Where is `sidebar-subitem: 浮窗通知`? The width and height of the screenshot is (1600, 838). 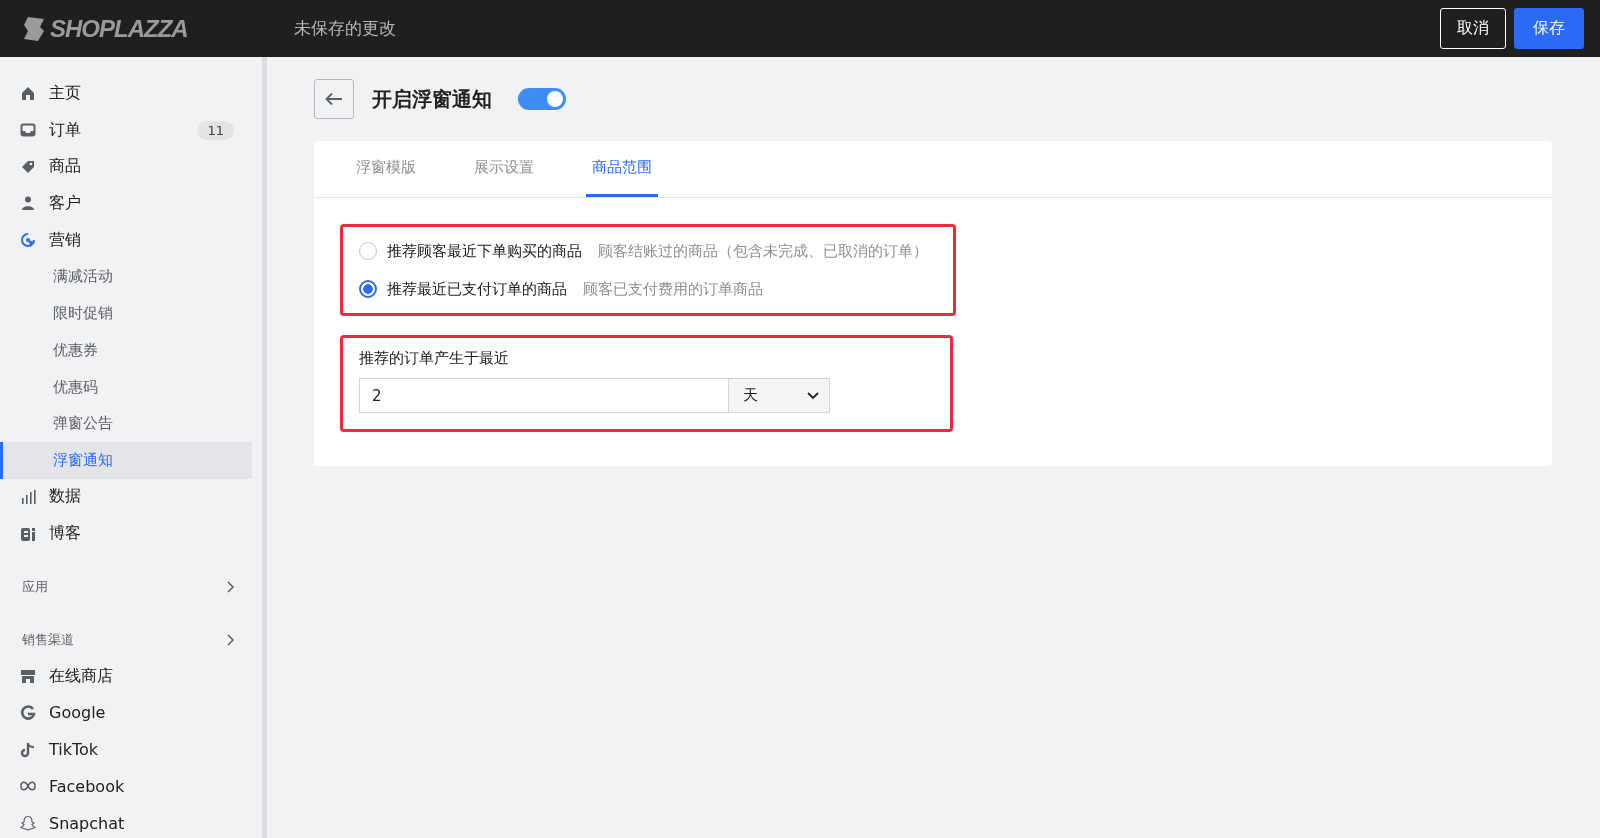 sidebar-subitem: 浮窗通知 is located at coordinates (126, 460).